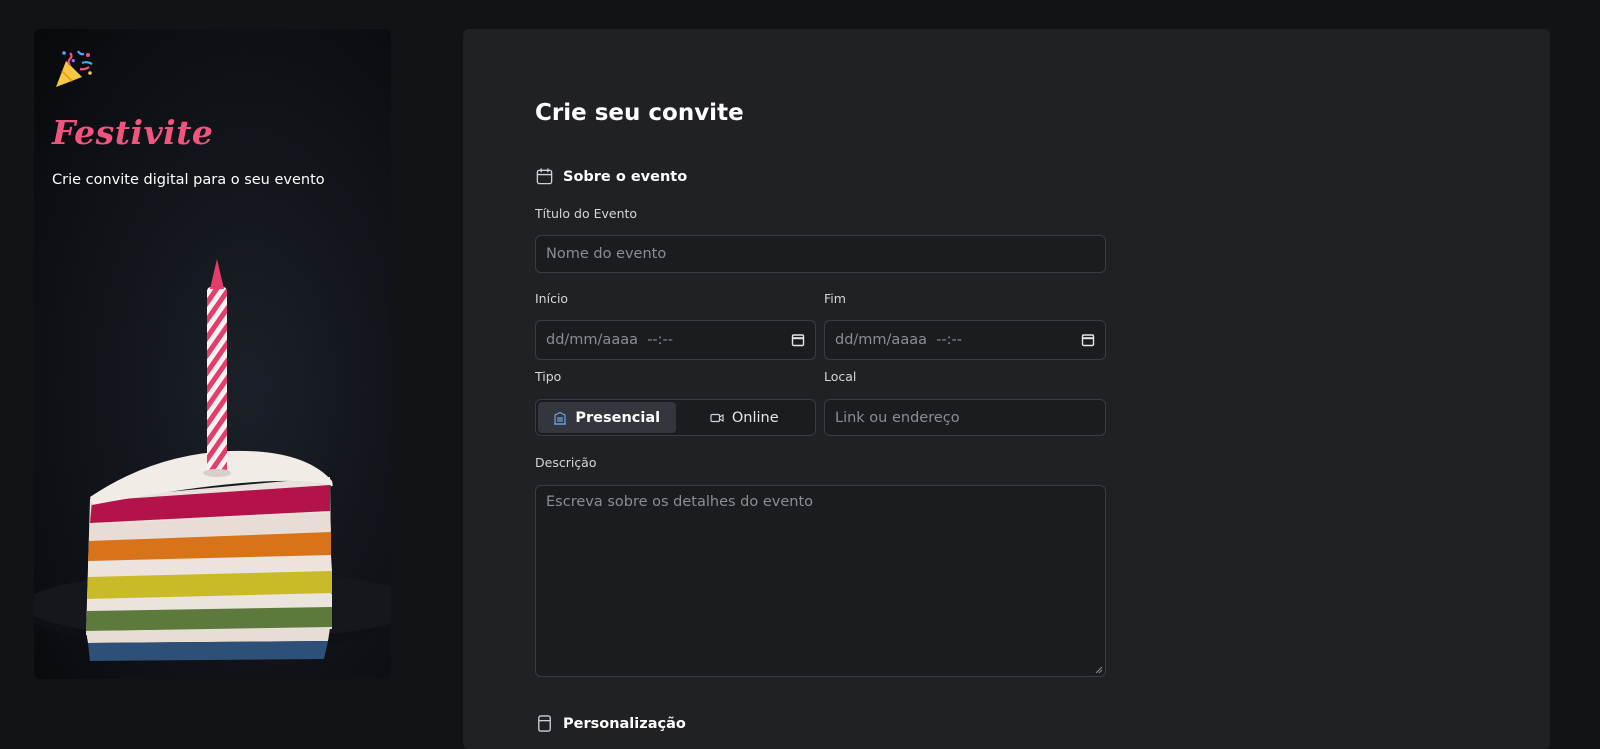 The image size is (1600, 749). Describe the element at coordinates (610, 340) in the screenshot. I see `start-placeholder: dd/mm/aaaa --:--` at that location.